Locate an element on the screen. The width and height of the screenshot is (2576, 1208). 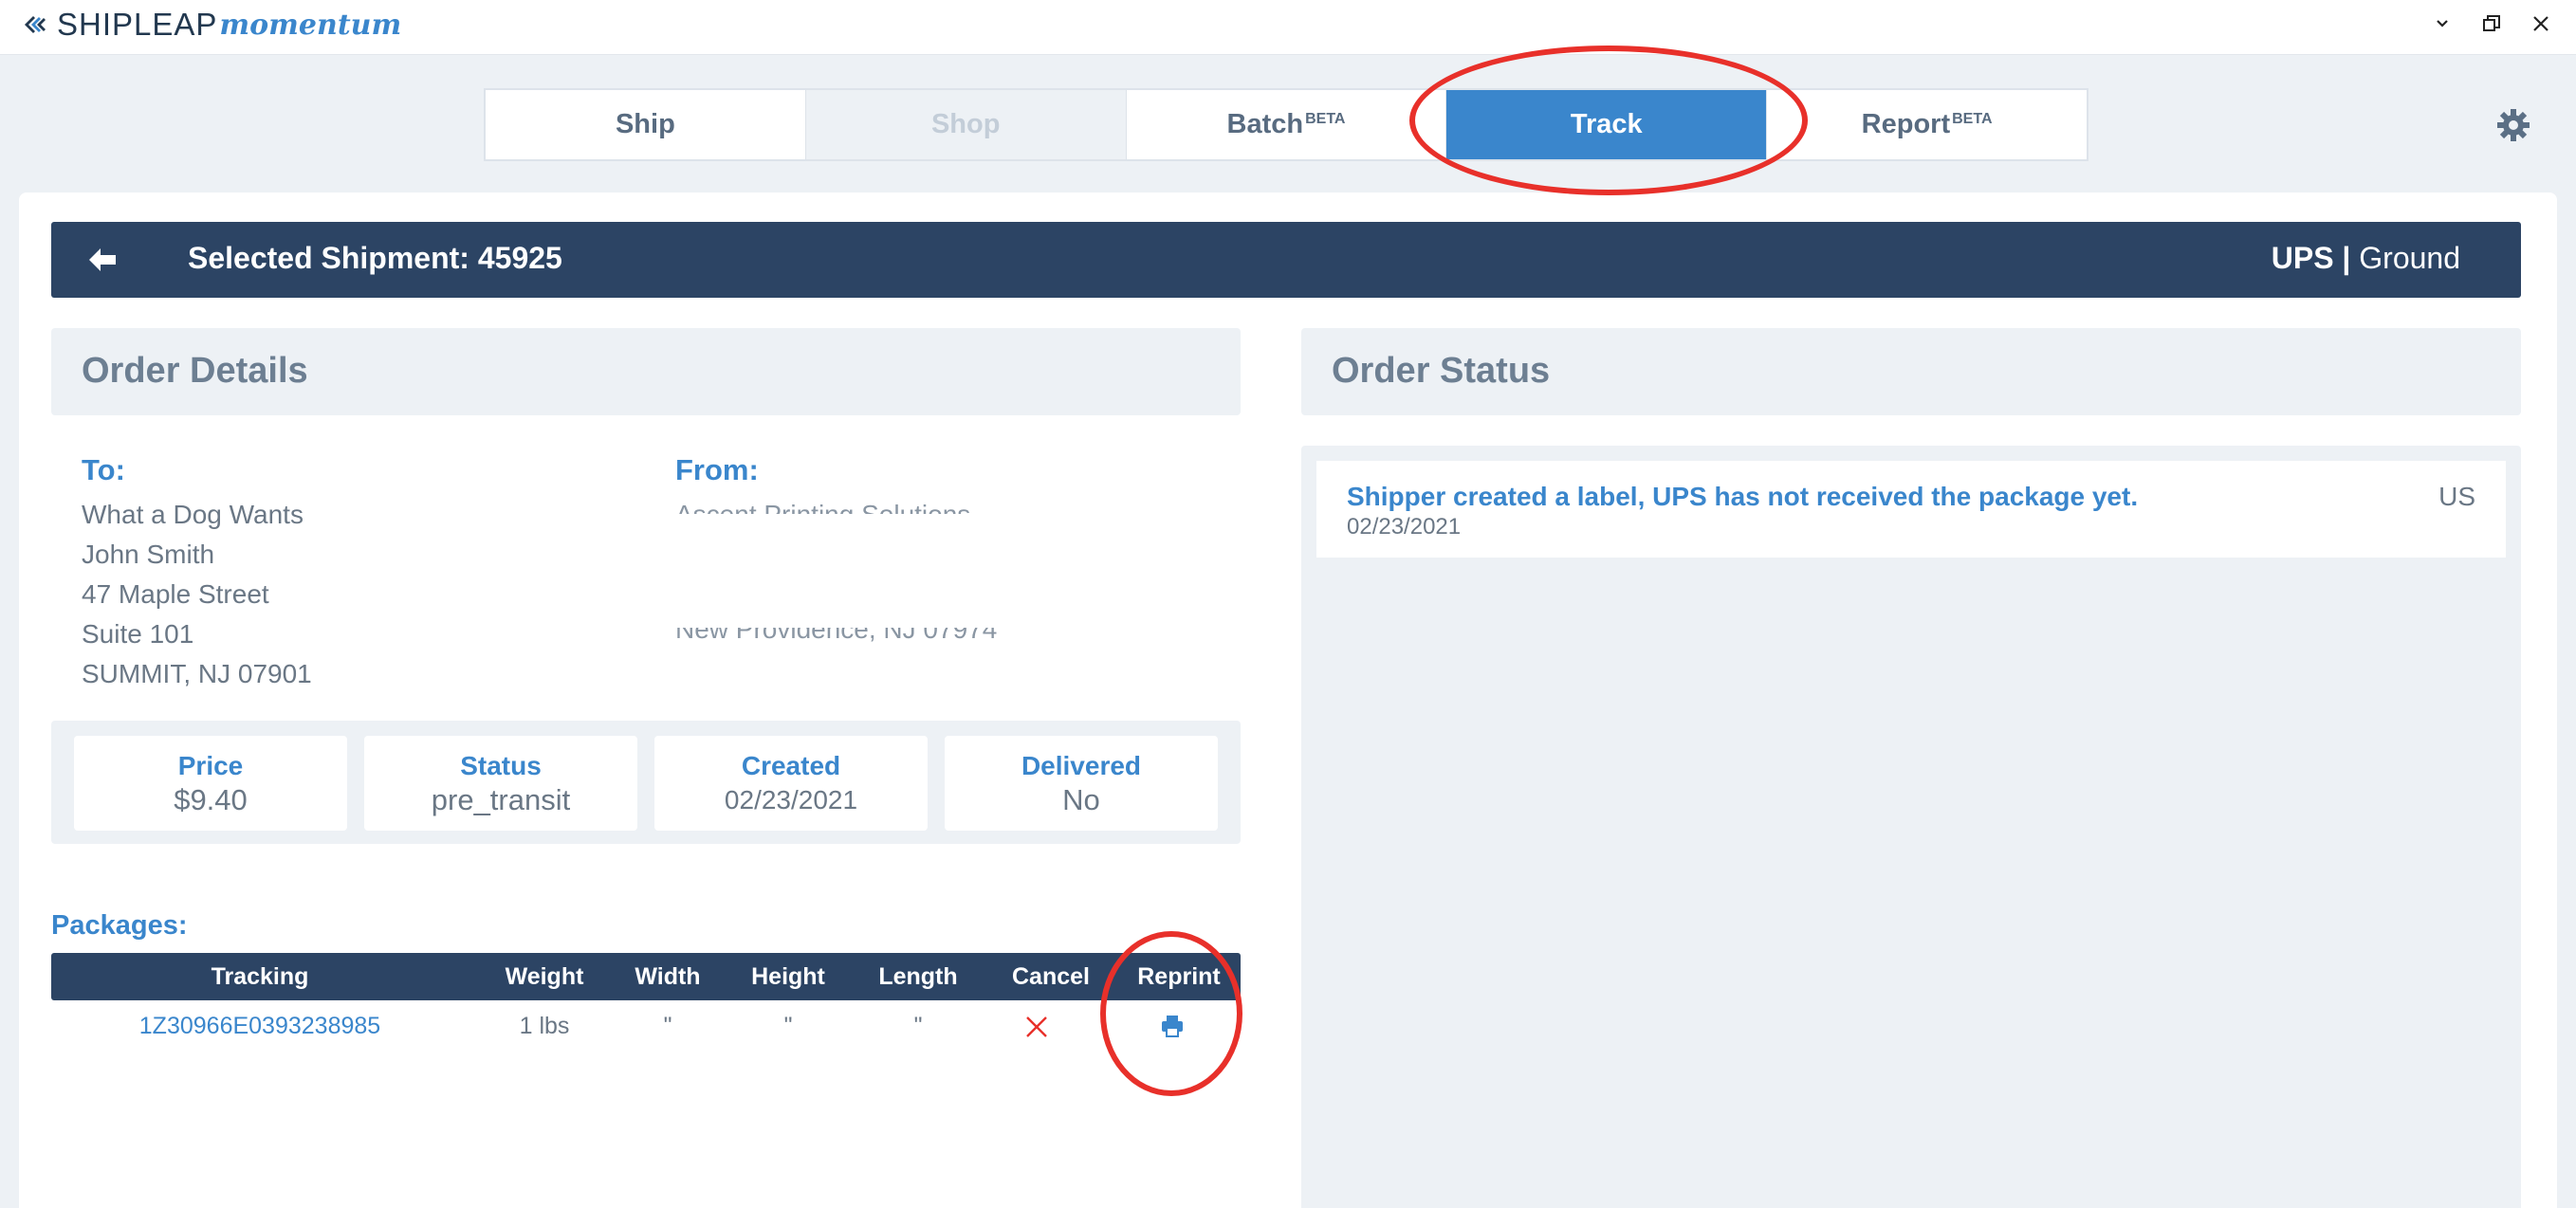
created-label: Created is located at coordinates (791, 765).